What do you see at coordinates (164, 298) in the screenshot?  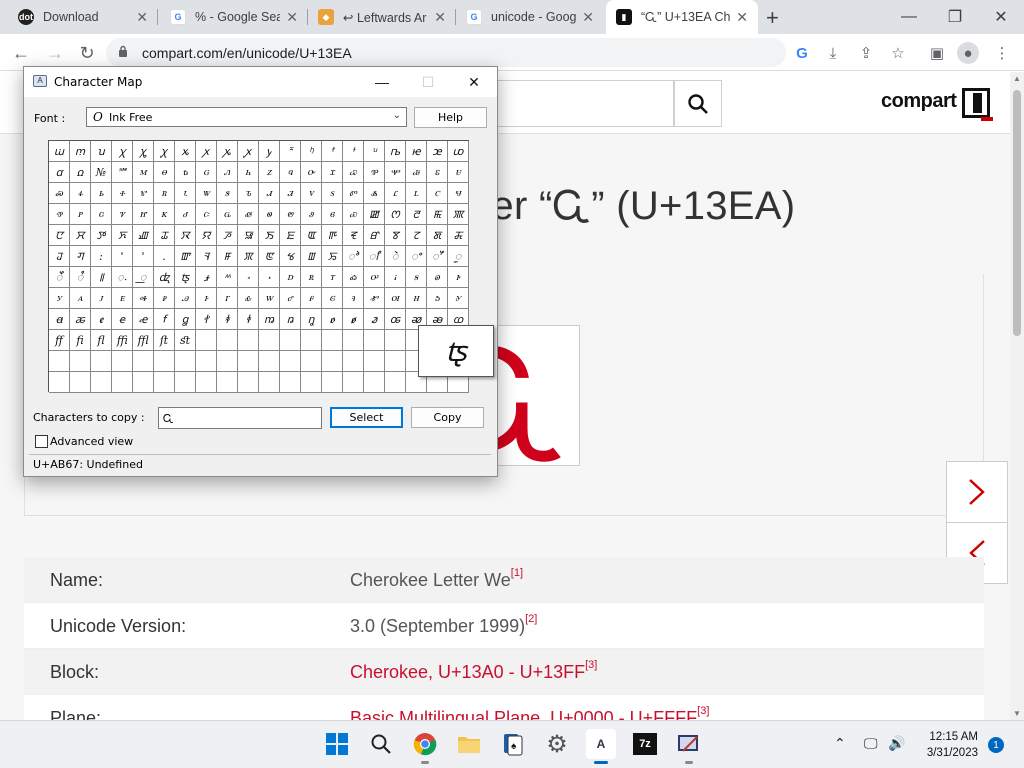 I see `character-cell: ꭾ` at bounding box center [164, 298].